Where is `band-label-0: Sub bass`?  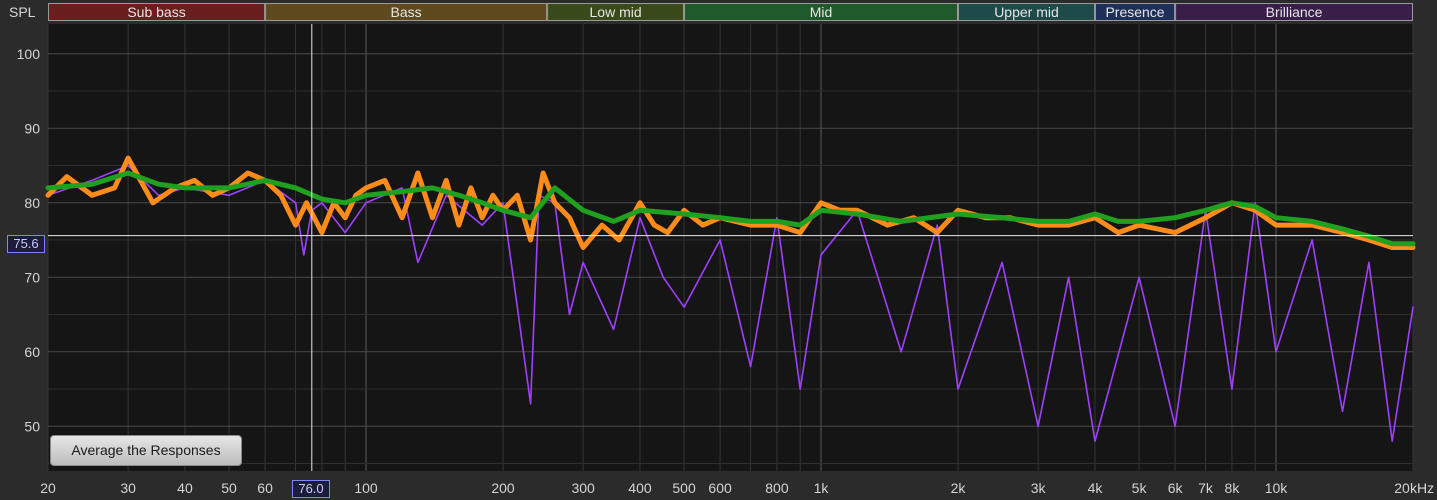
band-label-0: Sub bass is located at coordinates (156, 12).